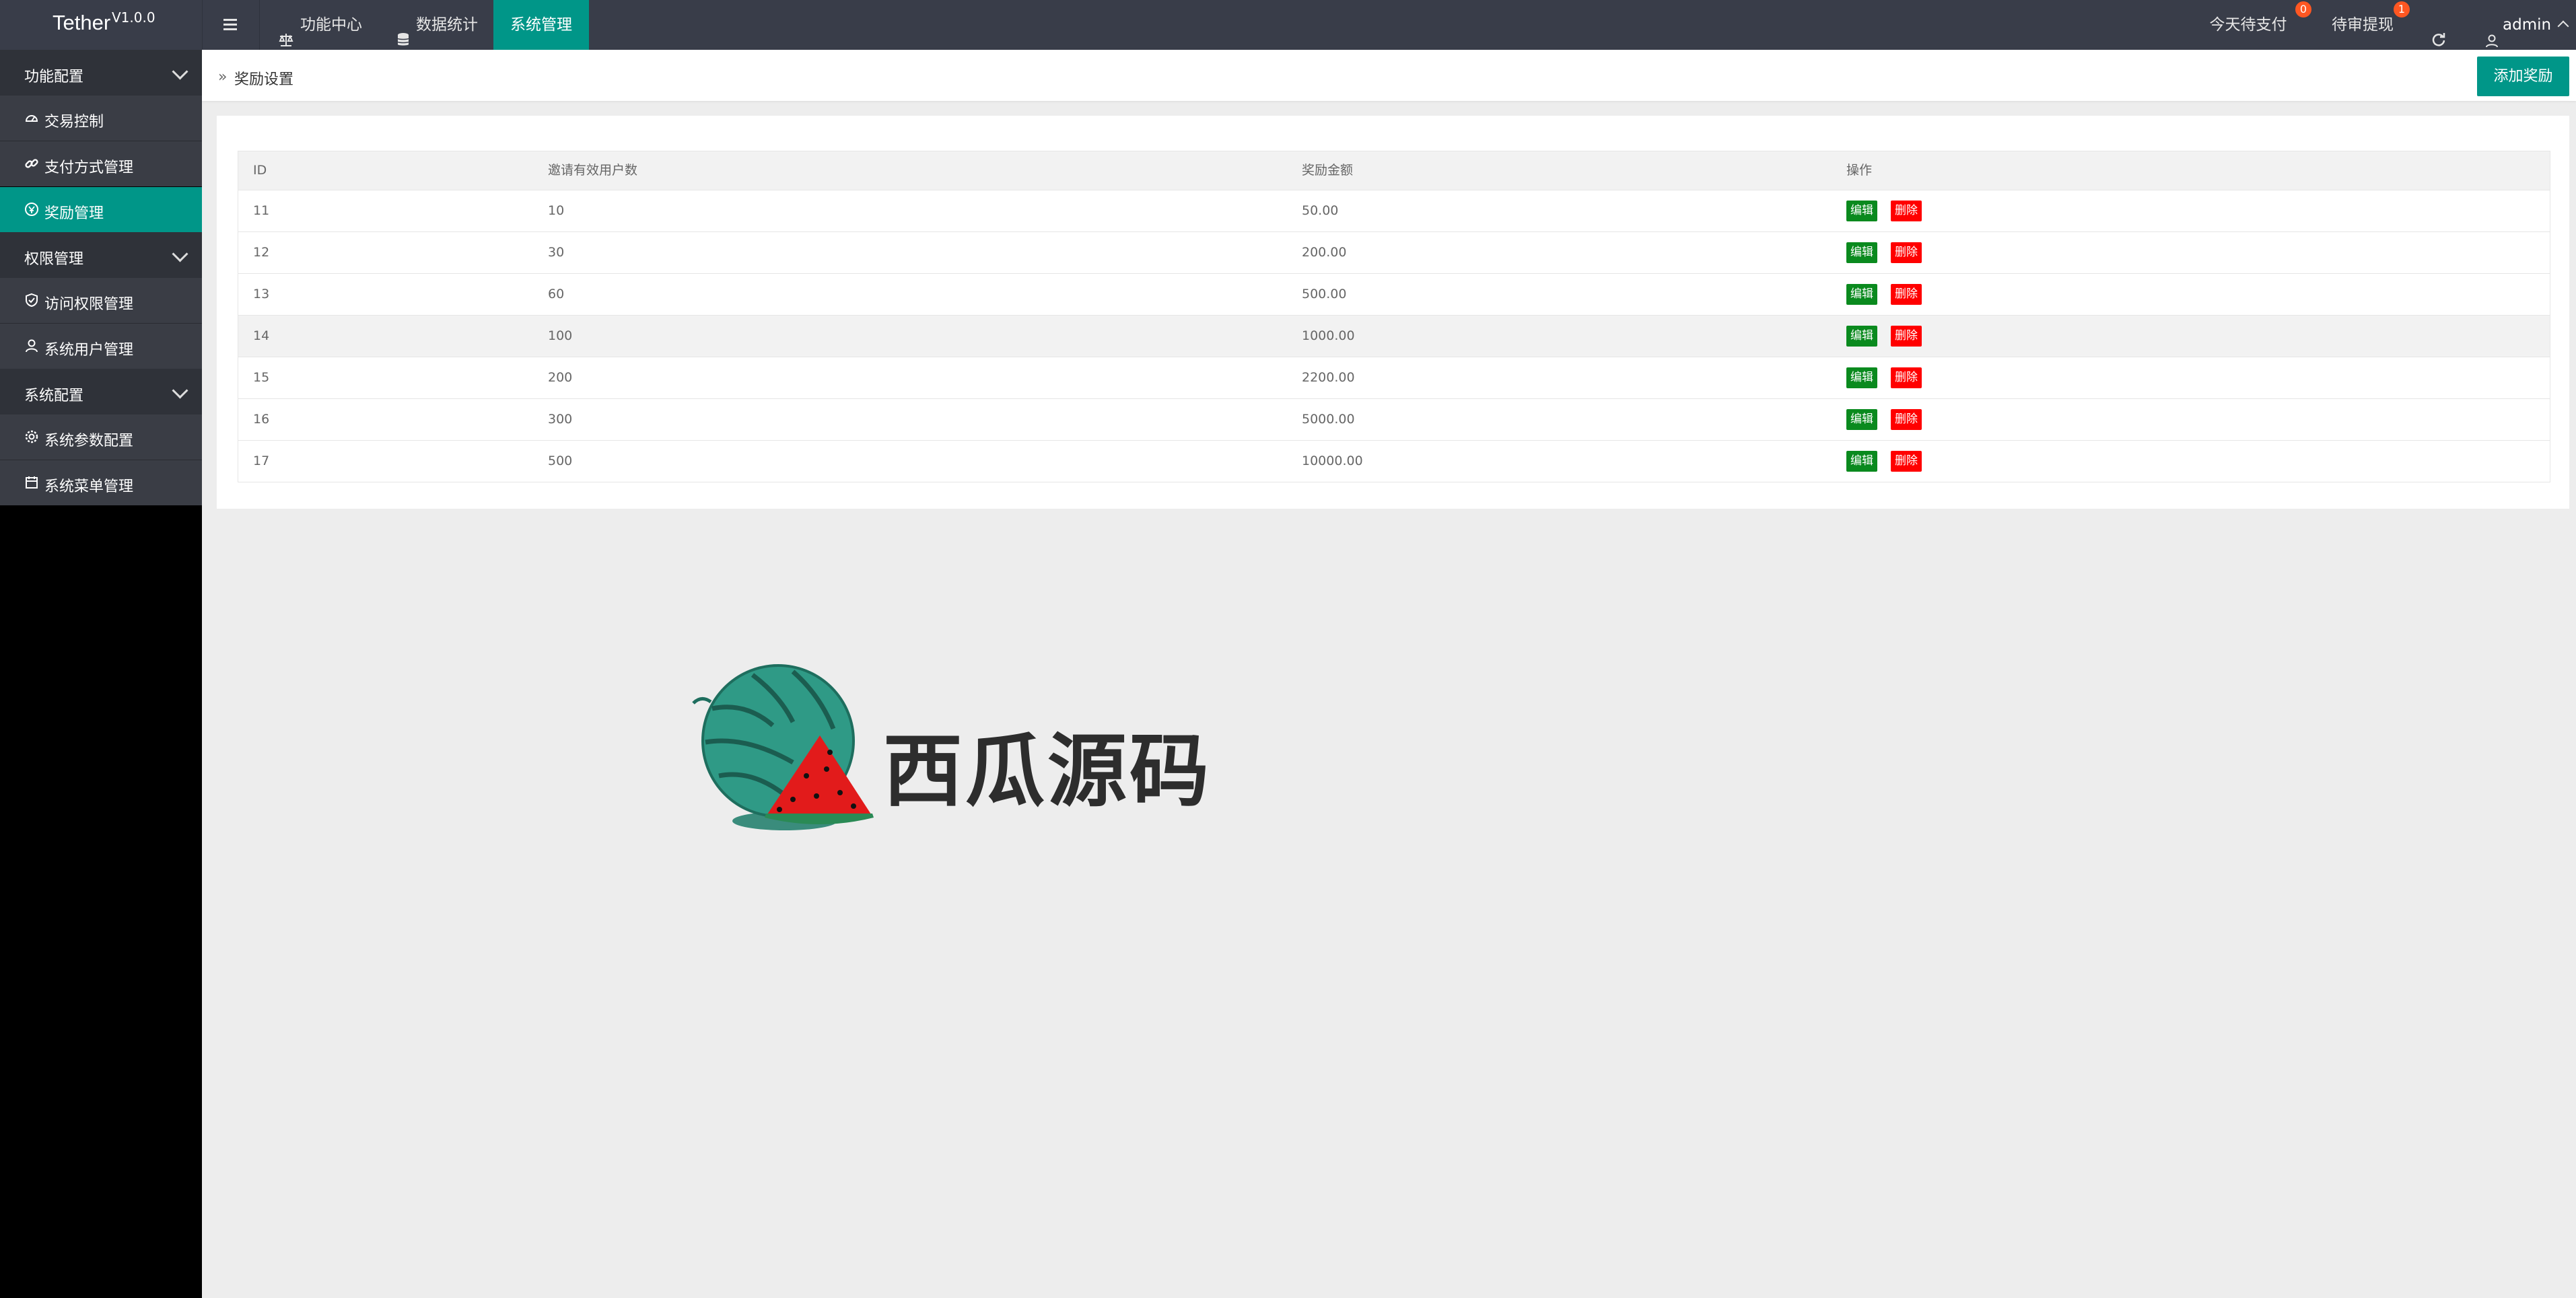  I want to click on table-row: 16 300 5000.00 编辑 删除, so click(1394, 420).